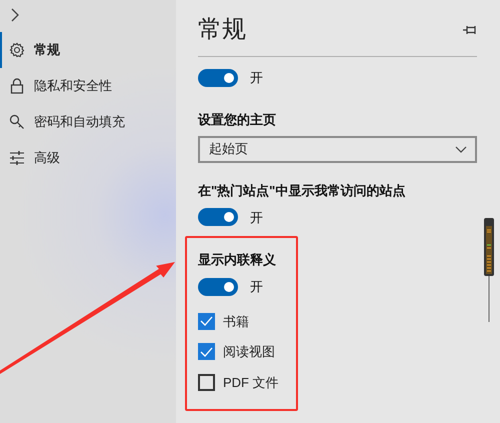 This screenshot has height=423, width=500. What do you see at coordinates (251, 383) in the screenshot?
I see `checkbox-label: PDF 文件` at bounding box center [251, 383].